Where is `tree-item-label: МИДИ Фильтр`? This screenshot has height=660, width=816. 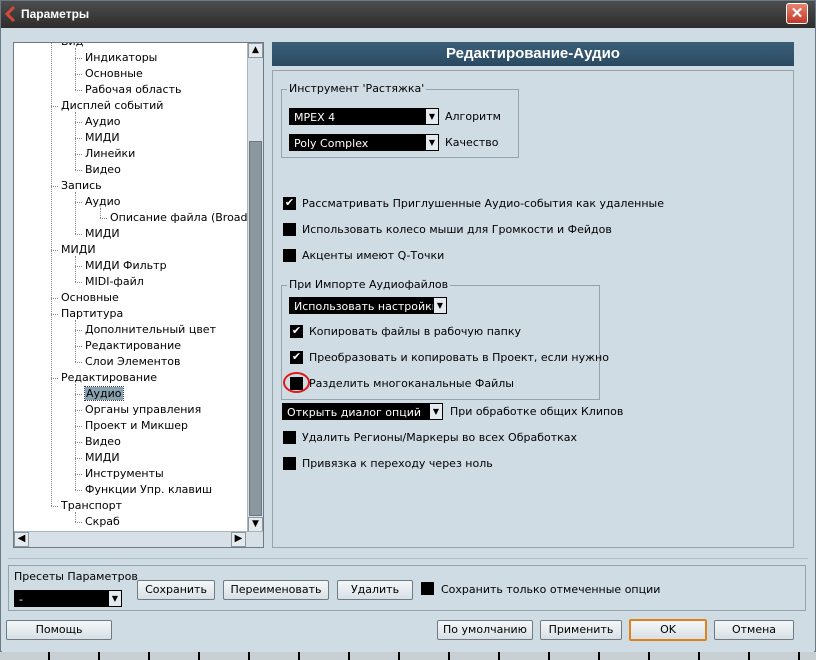 tree-item-label: МИДИ Фильтр is located at coordinates (126, 265).